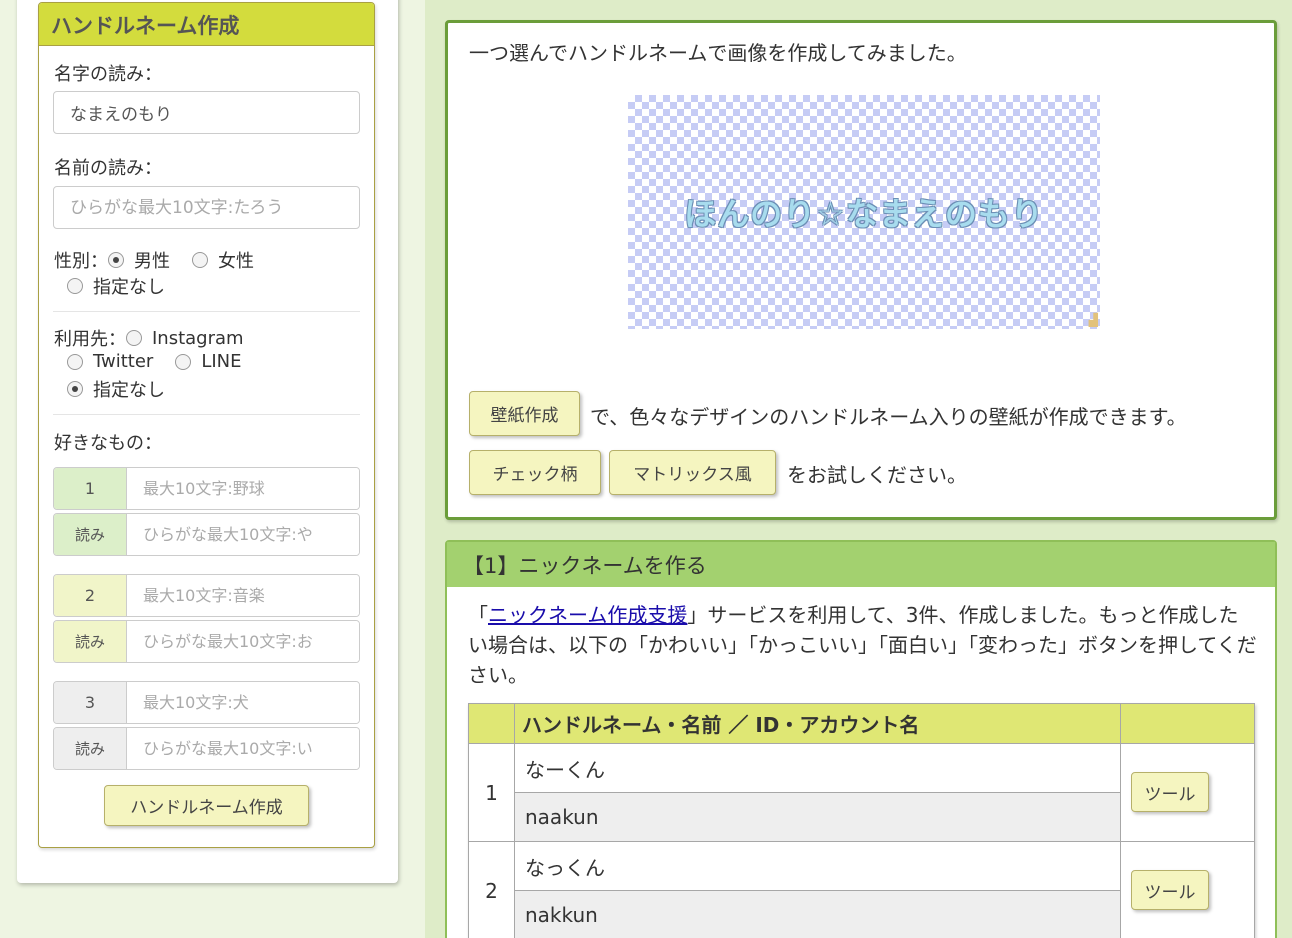 Image resolution: width=1292 pixels, height=938 pixels. I want to click on usage-option-none: 指定なし, so click(129, 390).